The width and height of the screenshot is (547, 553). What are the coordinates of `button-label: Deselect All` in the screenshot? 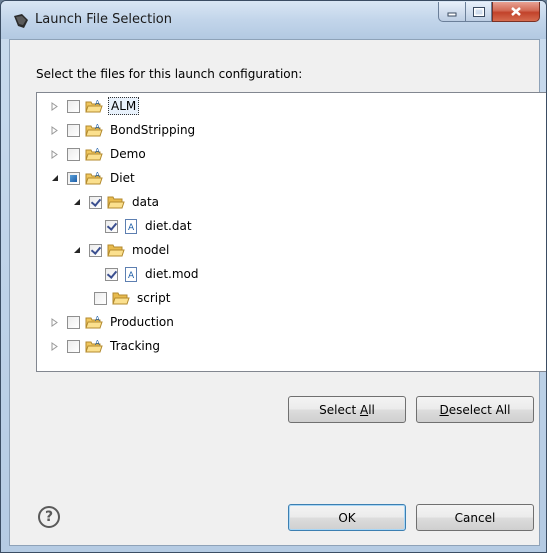 It's located at (475, 409).